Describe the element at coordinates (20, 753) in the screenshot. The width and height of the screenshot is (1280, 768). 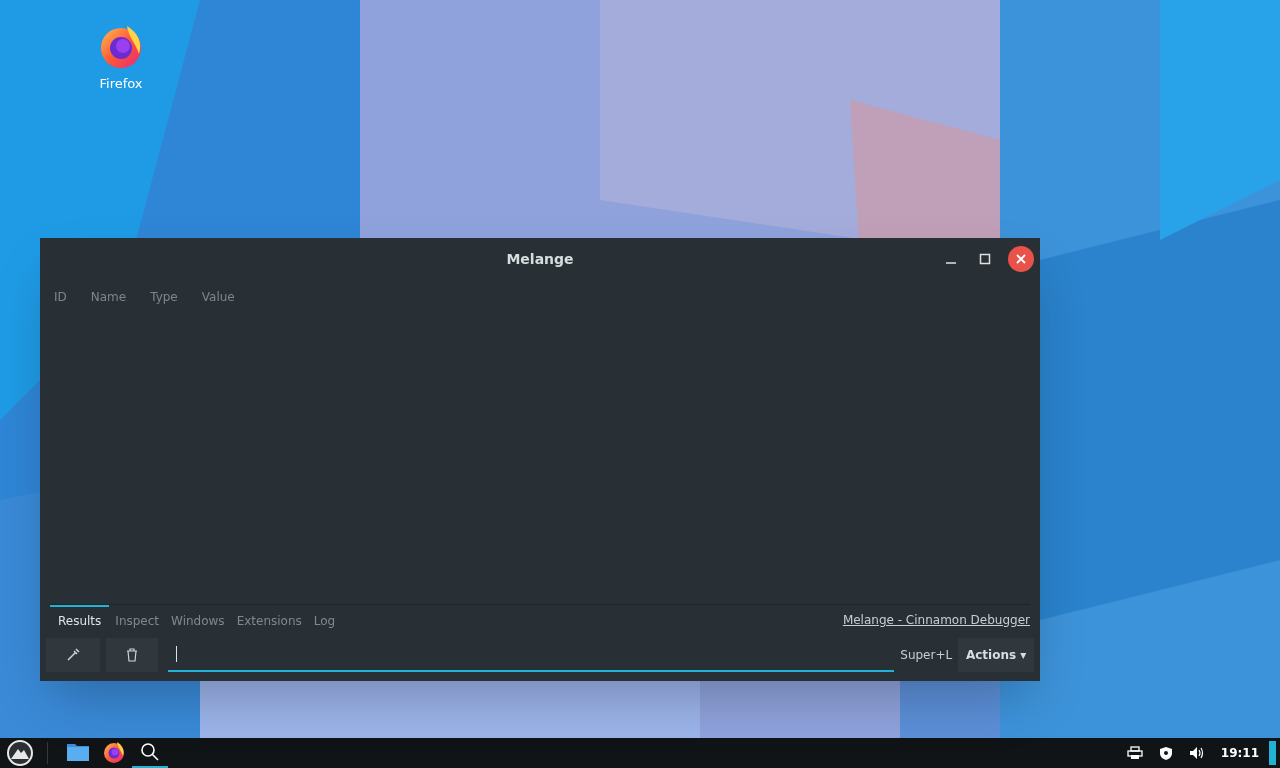
I see `menu-icon` at that location.